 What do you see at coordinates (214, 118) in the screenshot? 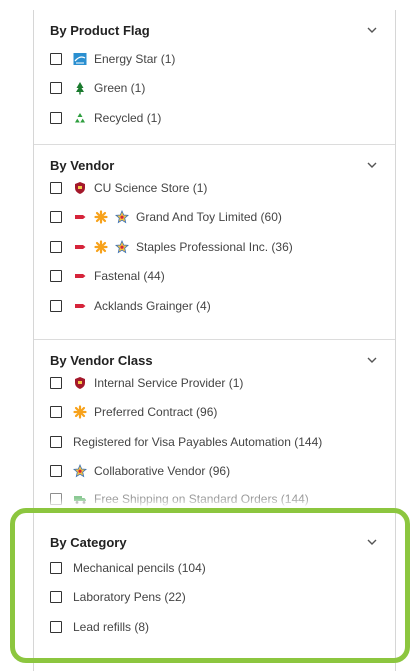
I see `filter-item-recycled: Recycled (1)` at bounding box center [214, 118].